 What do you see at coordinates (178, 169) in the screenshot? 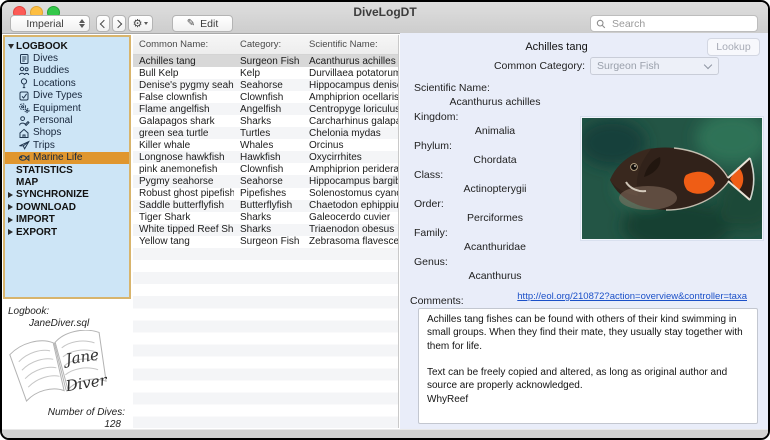
I see `cell-common-name: pink anemonefish` at bounding box center [178, 169].